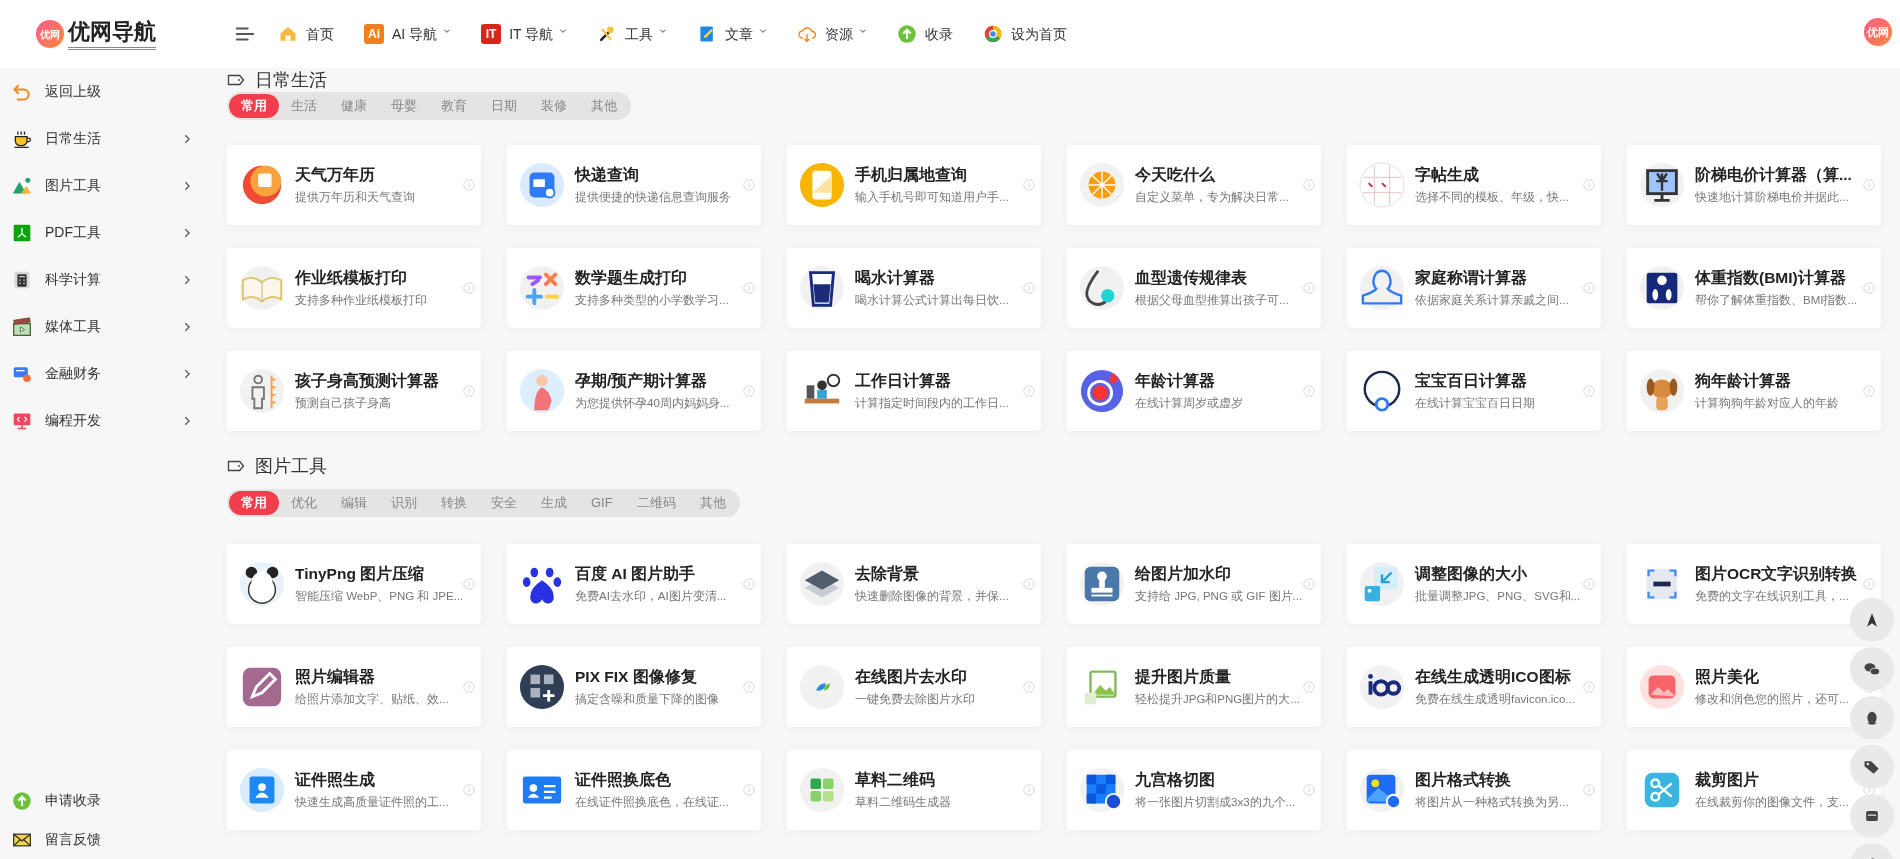 The image size is (1900, 859). I want to click on sidebar-item: 编程开发, so click(110, 420).